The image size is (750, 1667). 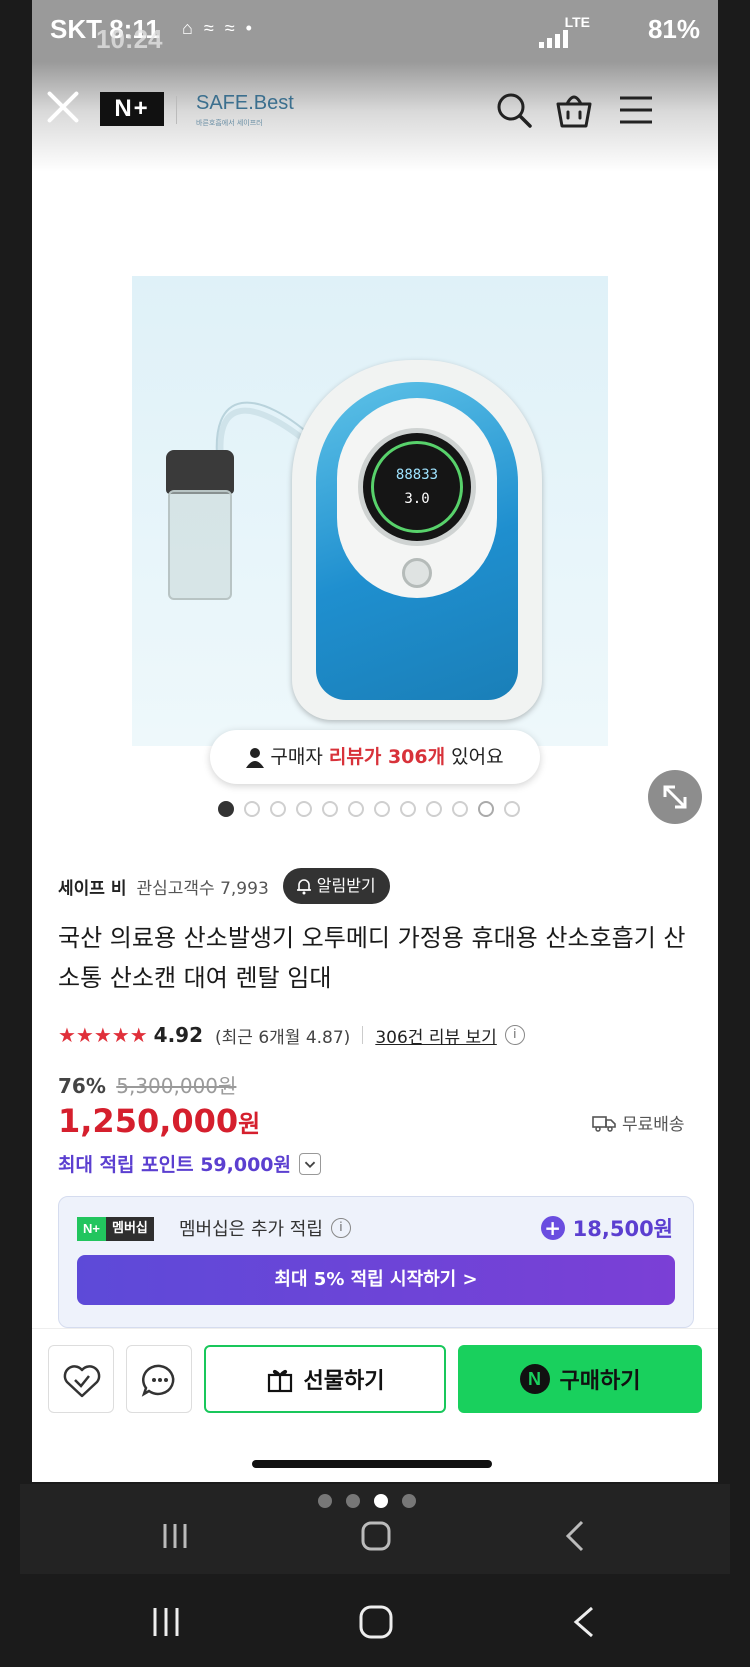 What do you see at coordinates (417, 499) in the screenshot?
I see `display-flow: 3.0` at bounding box center [417, 499].